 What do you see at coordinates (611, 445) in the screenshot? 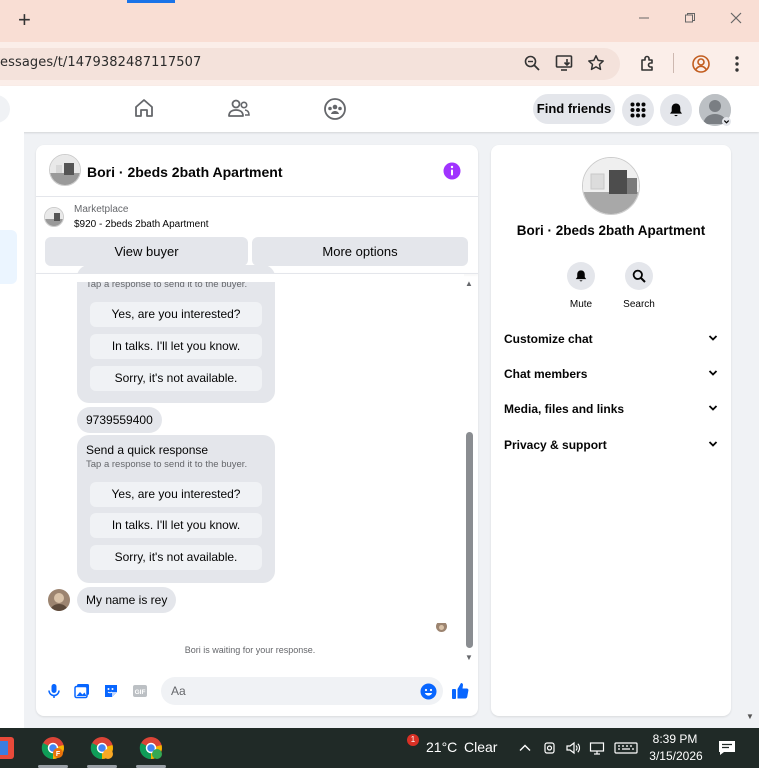
I see `section-privacy-support: Privacy & support` at bounding box center [611, 445].